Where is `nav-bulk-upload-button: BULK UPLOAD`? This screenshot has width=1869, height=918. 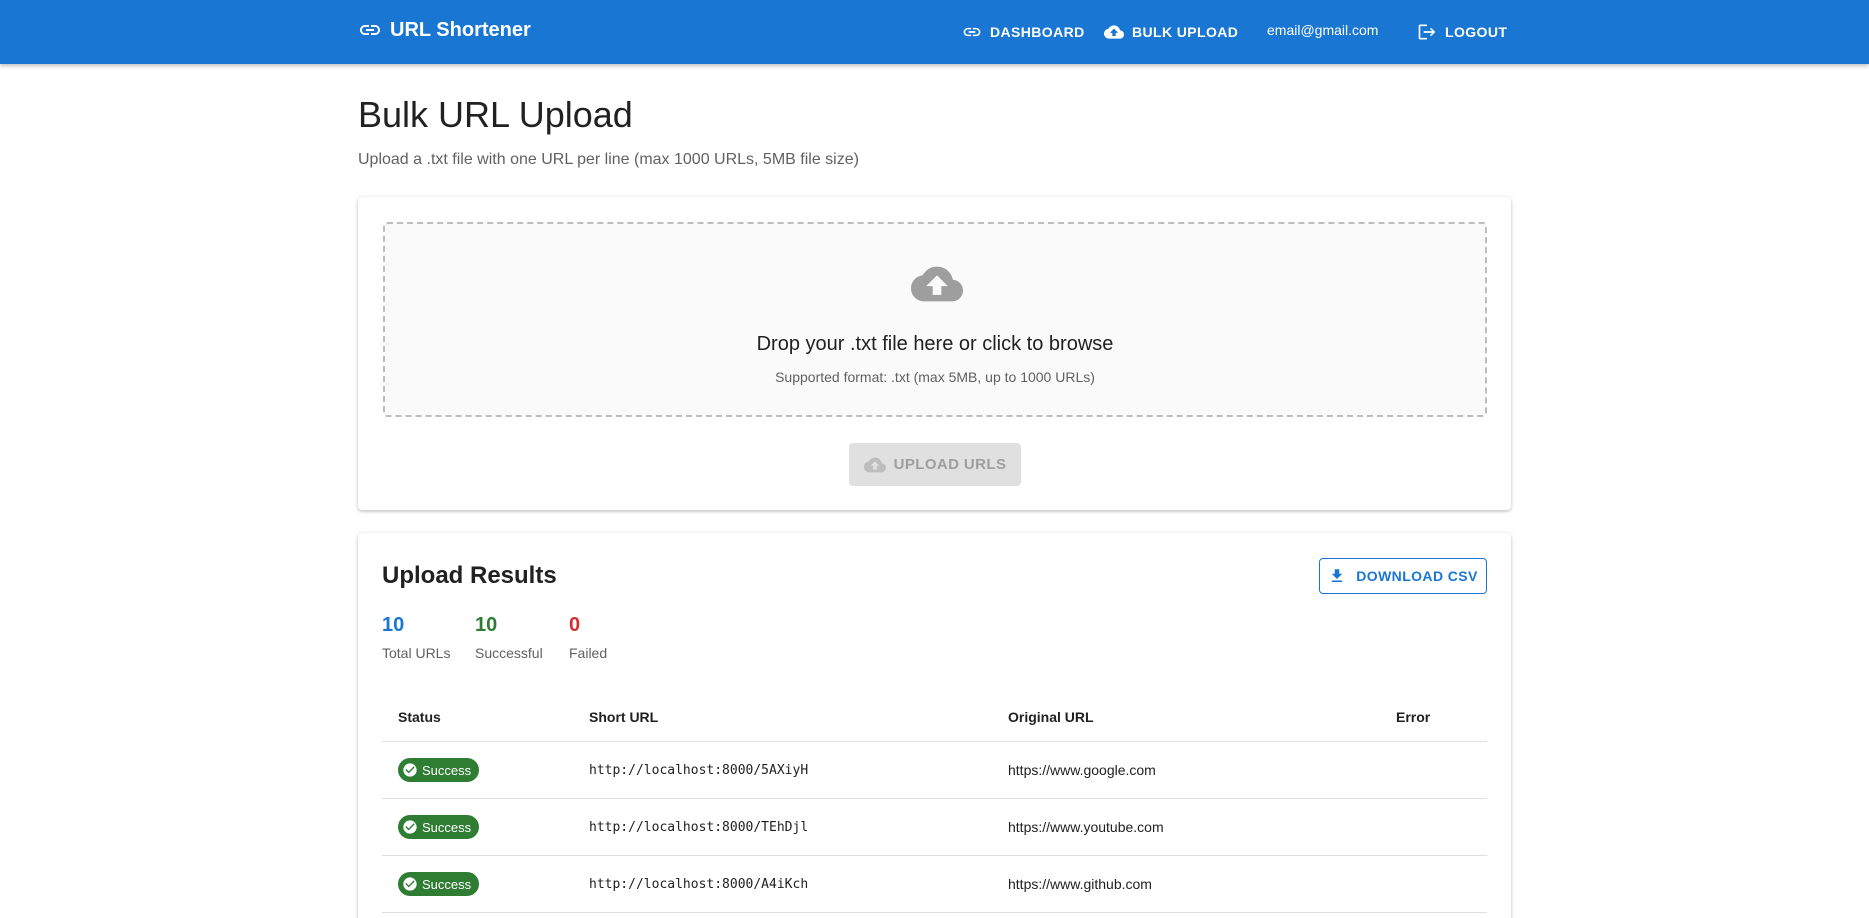
nav-bulk-upload-button: BULK UPLOAD is located at coordinates (1171, 32).